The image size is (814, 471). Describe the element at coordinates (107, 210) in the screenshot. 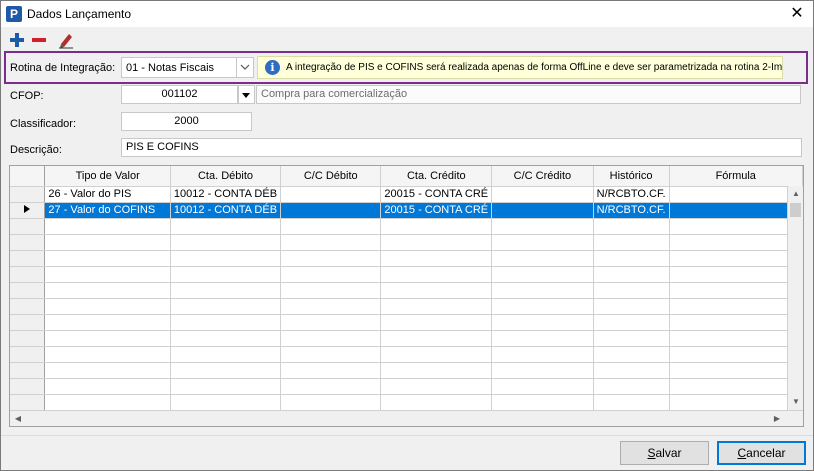

I see `table-cell: 27 - Valor do COFINS` at that location.